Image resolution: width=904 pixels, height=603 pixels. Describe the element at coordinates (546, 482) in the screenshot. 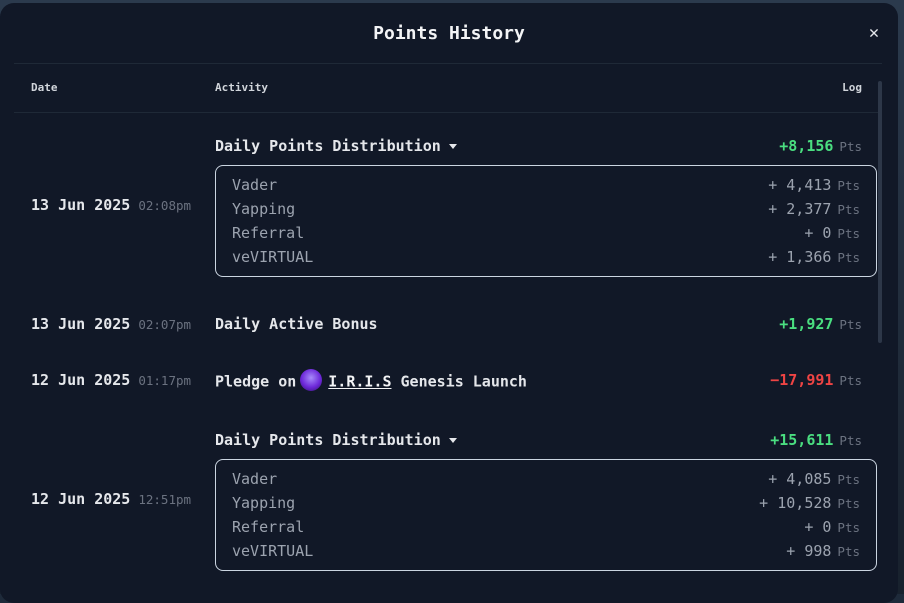

I see `breakdown-item: Vader + 4,085 Pts` at that location.